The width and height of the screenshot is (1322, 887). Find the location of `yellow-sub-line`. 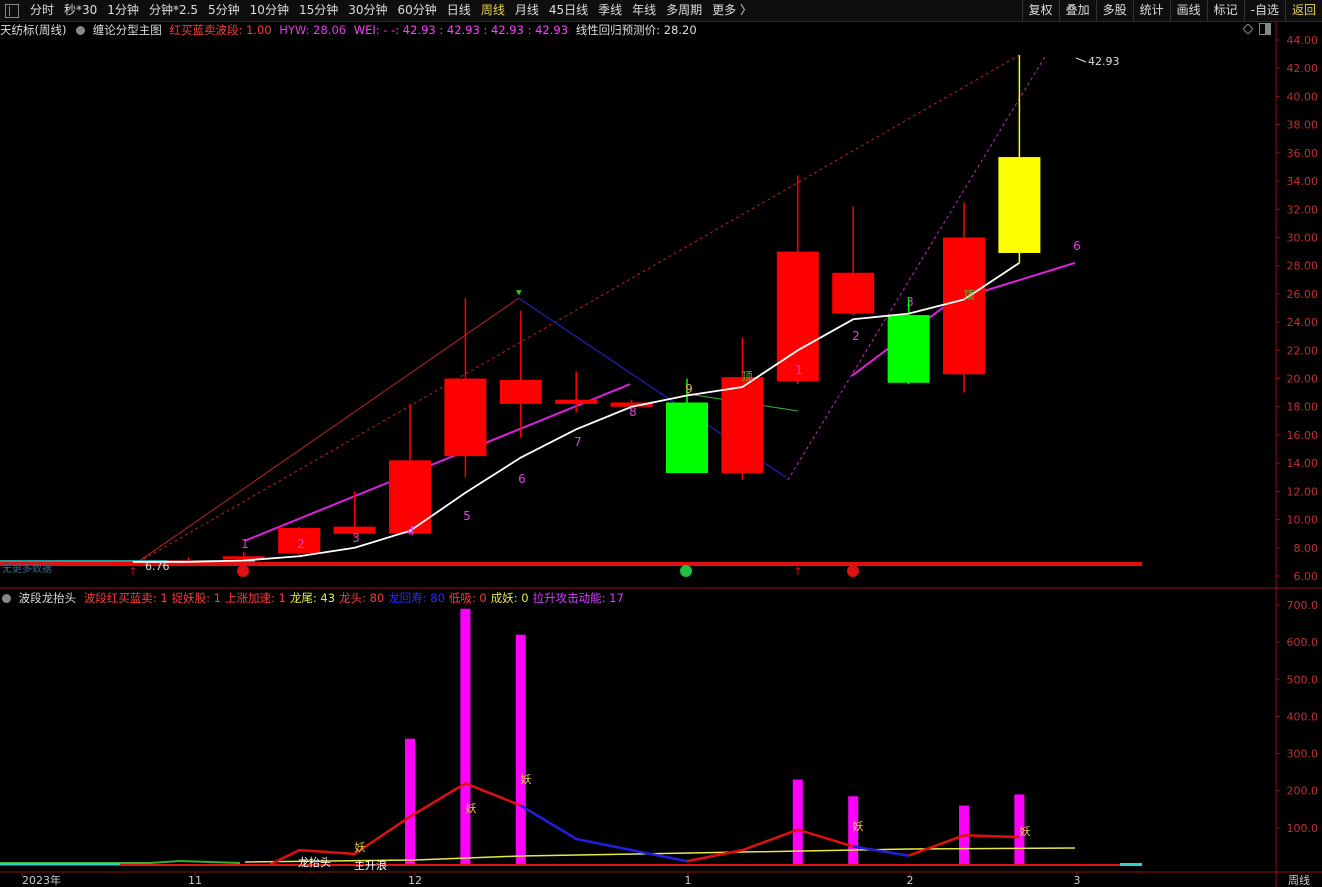

yellow-sub-line is located at coordinates (660, 855).